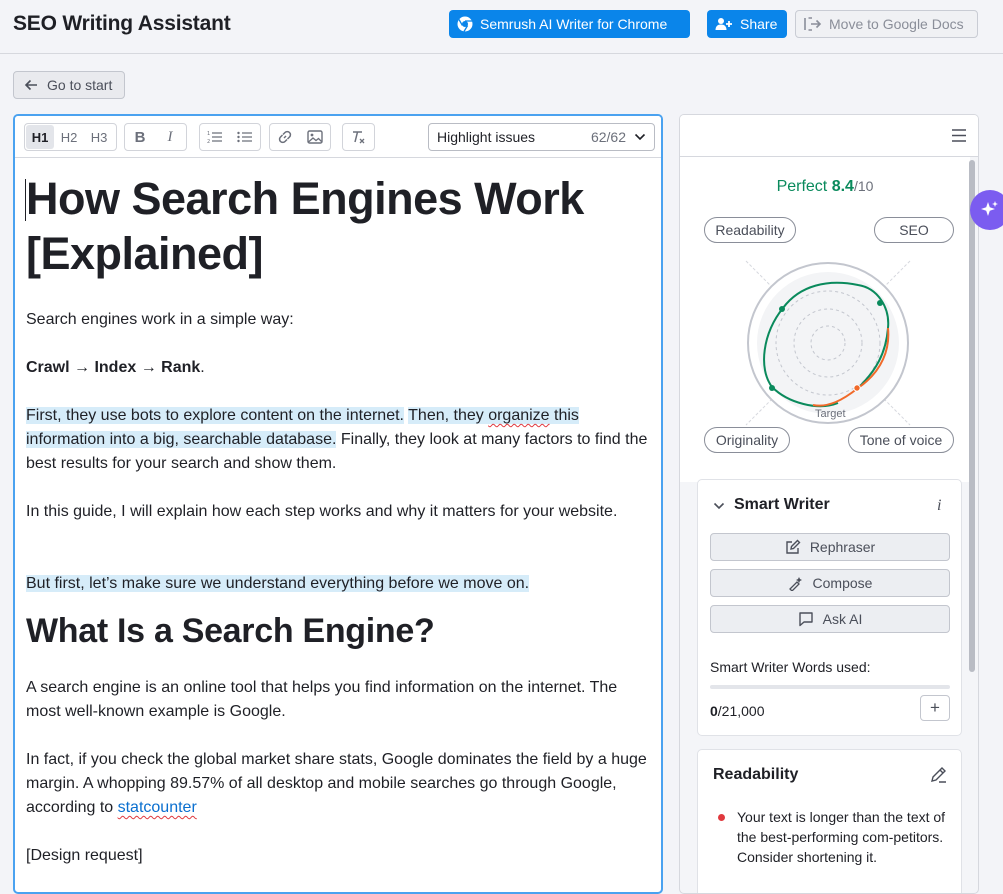 Image resolution: width=1003 pixels, height=894 pixels. Describe the element at coordinates (122, 23) in the screenshot. I see `app-title: SEO Writing Assistant` at that location.